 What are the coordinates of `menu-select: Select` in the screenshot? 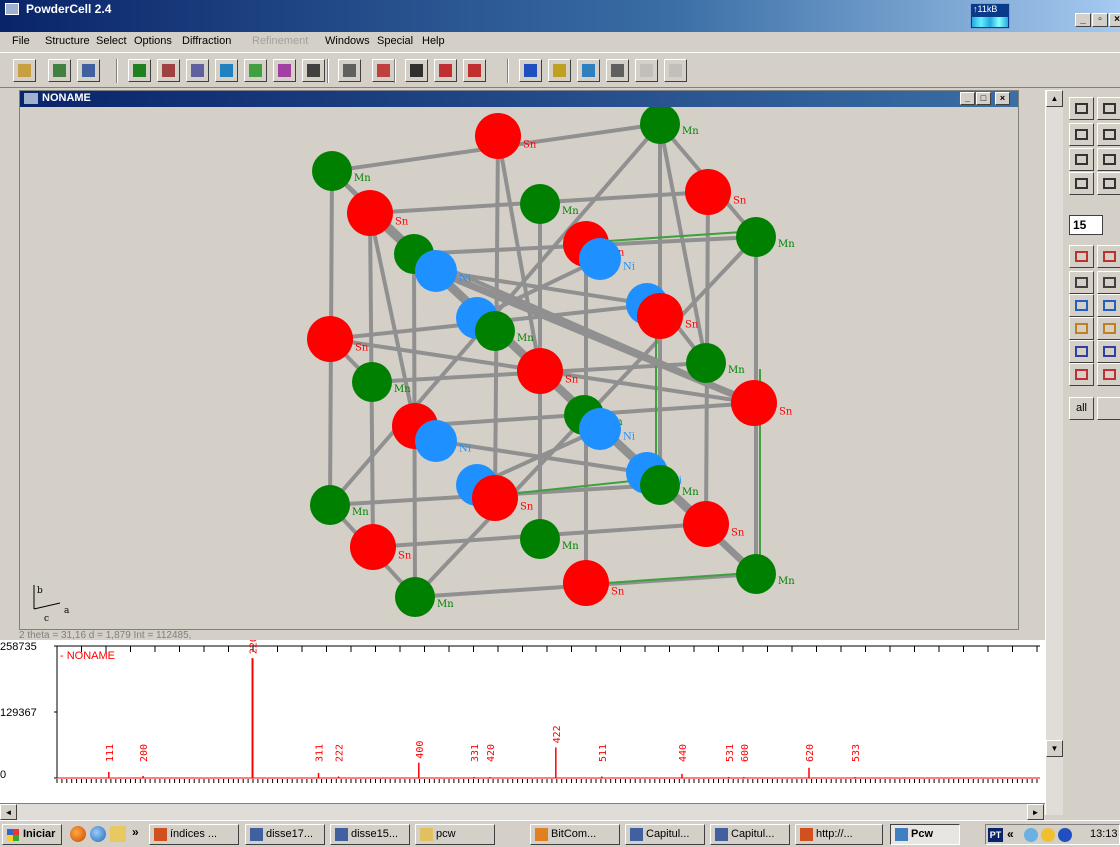 It's located at (111, 41).